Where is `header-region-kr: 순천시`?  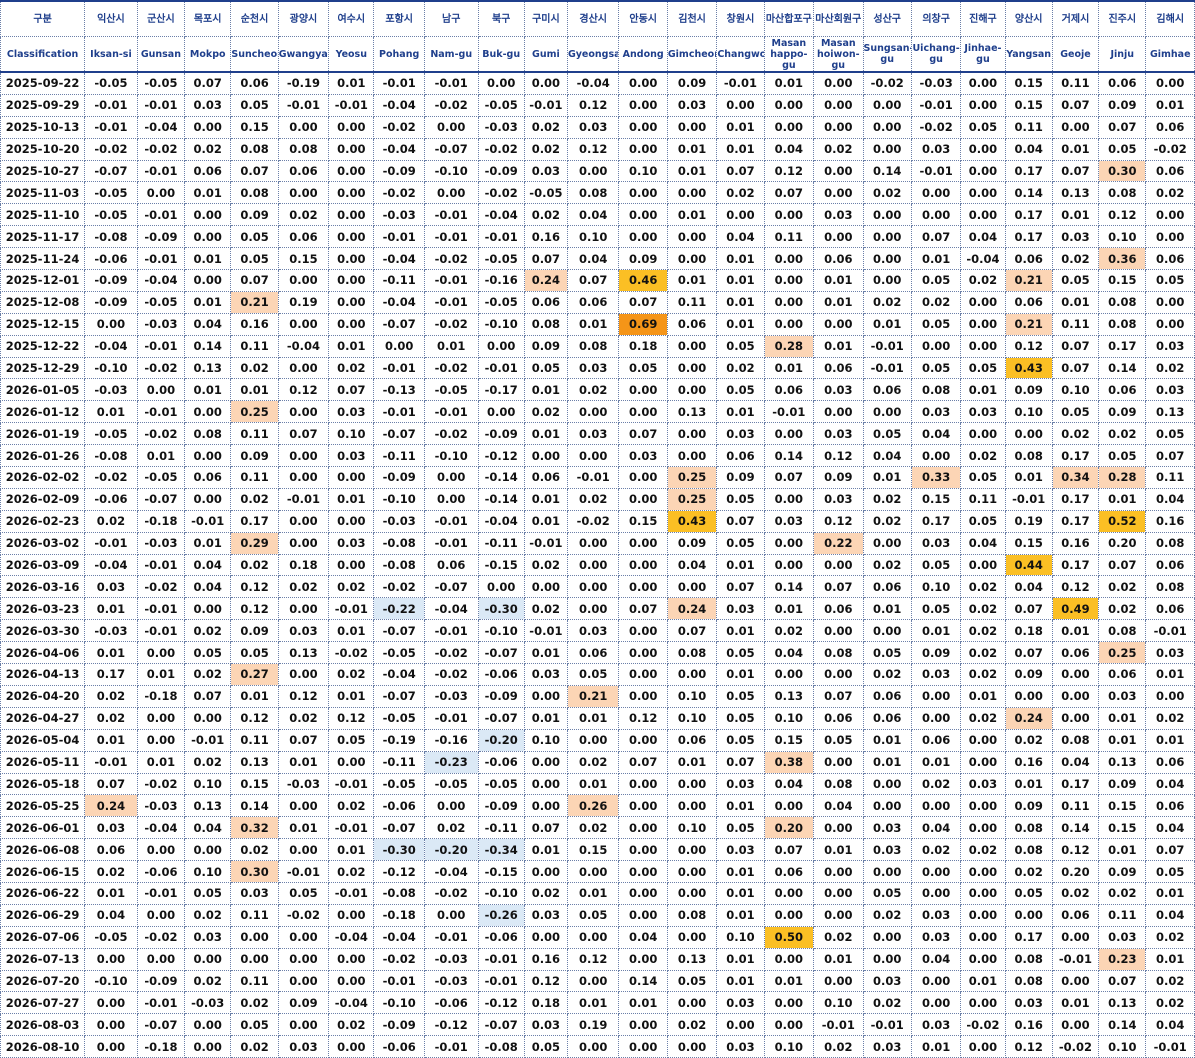
header-region-kr: 순천시 is located at coordinates (254, 18).